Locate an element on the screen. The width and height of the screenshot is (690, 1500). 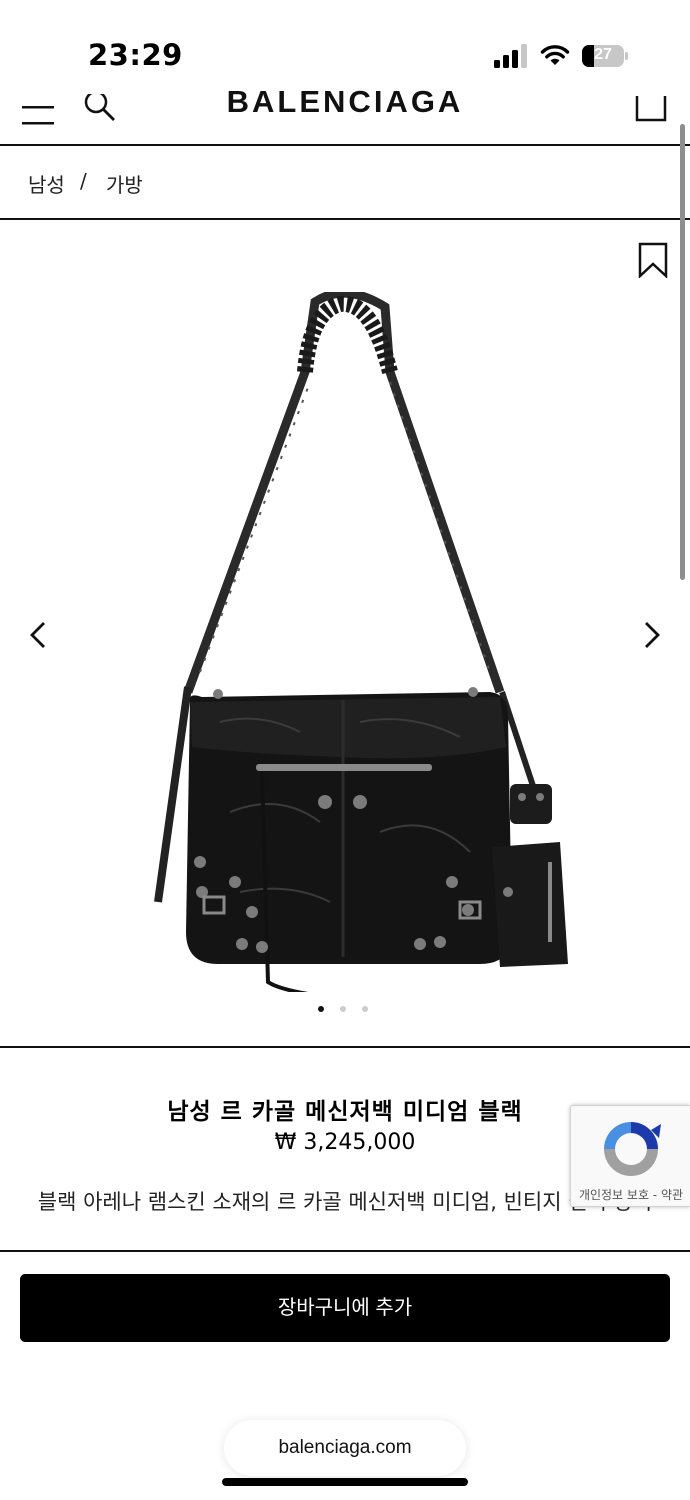
next-image-arrow-icon is located at coordinates (651, 635).